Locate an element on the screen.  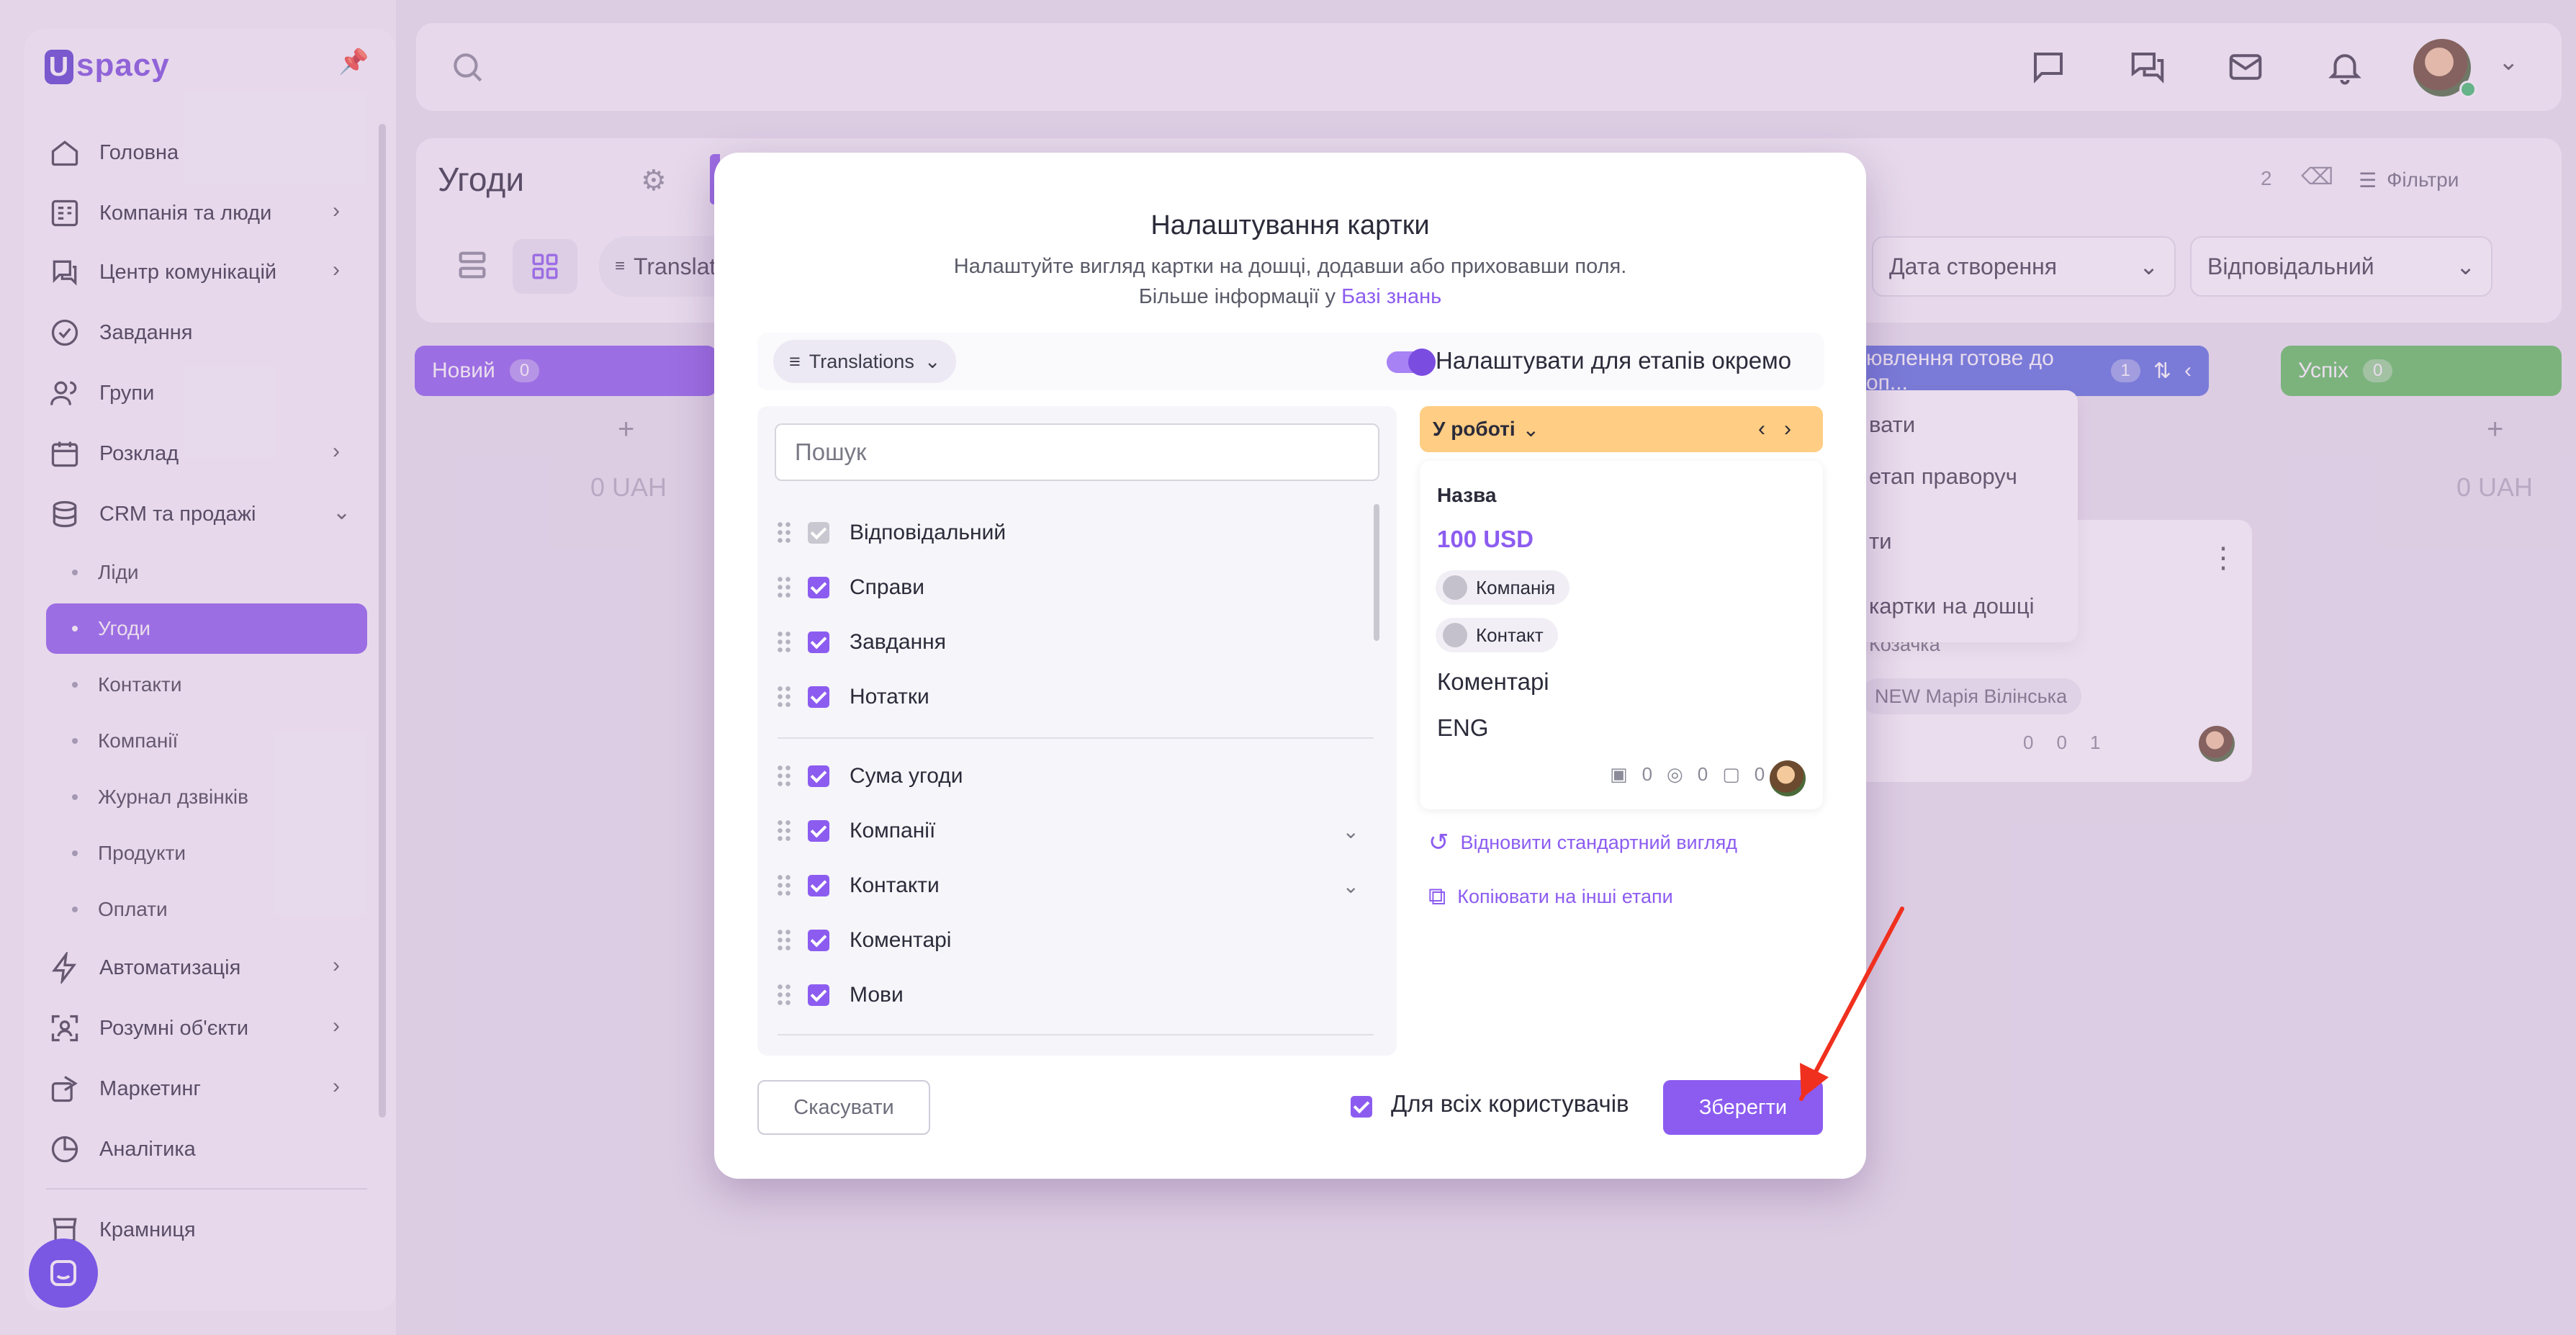
annotation-arrow is located at coordinates (1851, 1004).